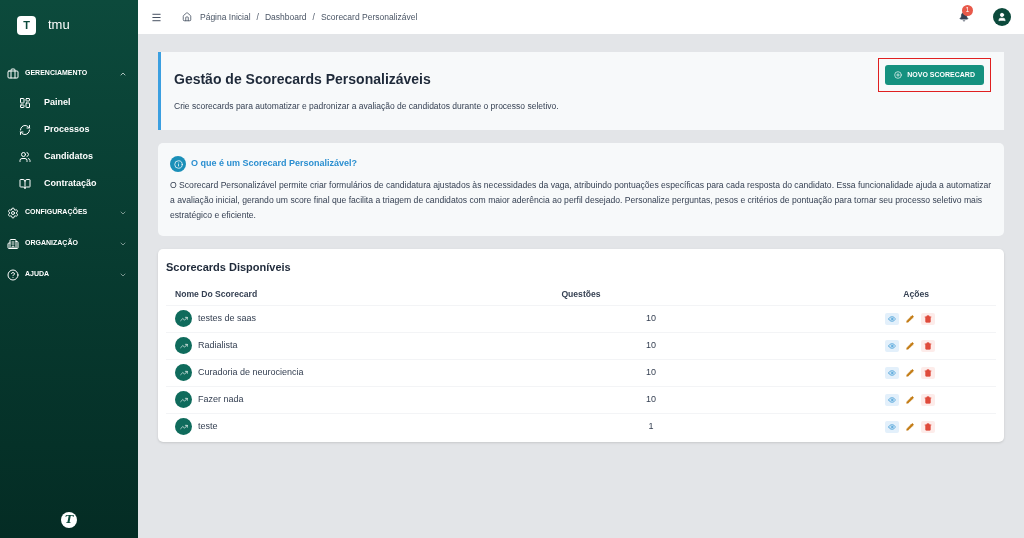  Describe the element at coordinates (187, 17) in the screenshot. I see `home-icon` at that location.